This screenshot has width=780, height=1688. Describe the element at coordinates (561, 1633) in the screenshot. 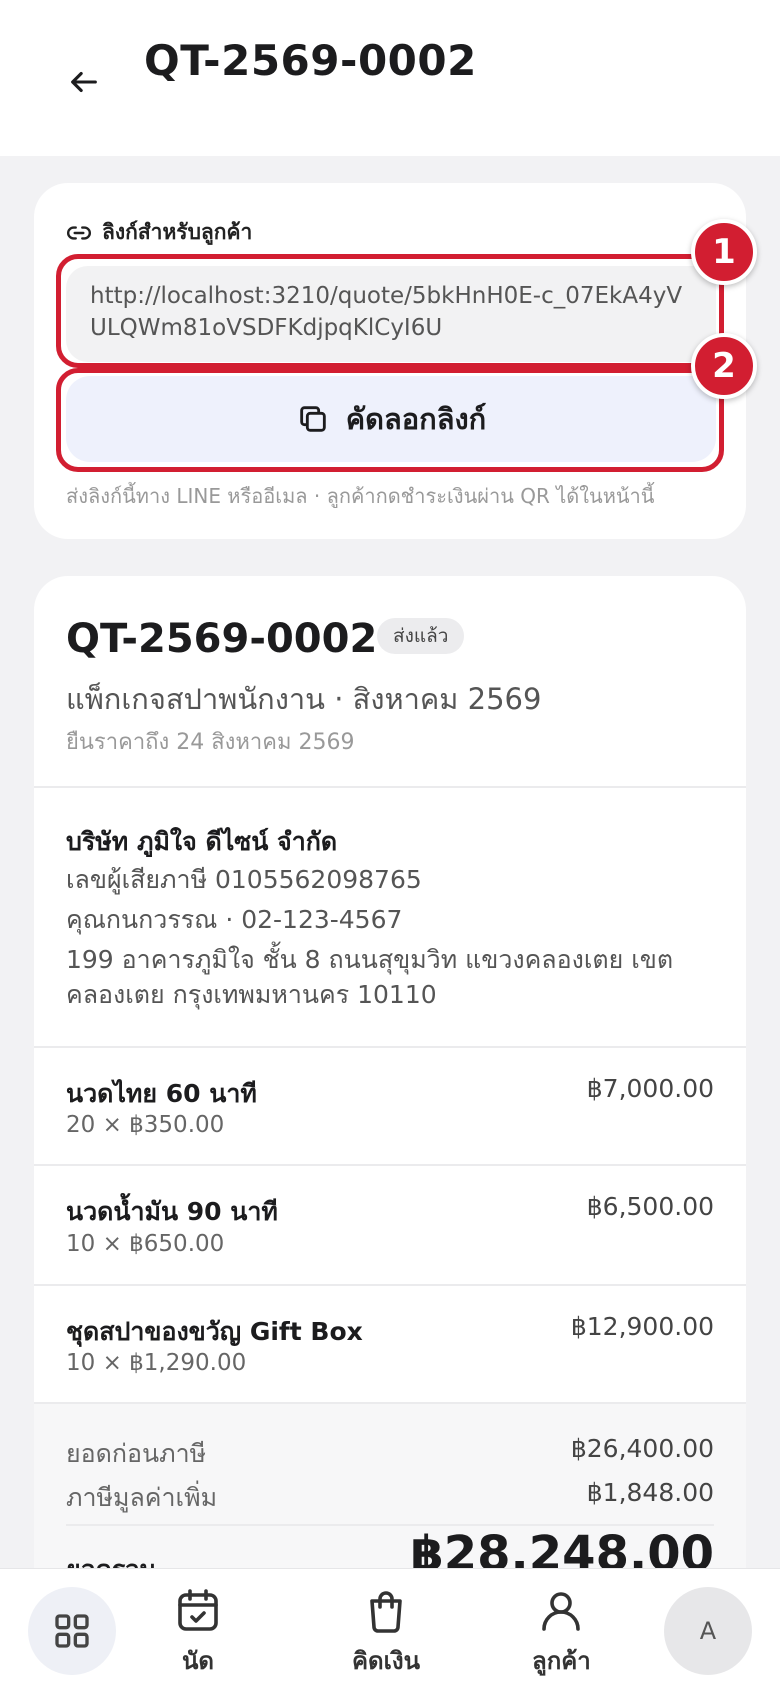

I see `nav-customers: ลูกค้า` at that location.